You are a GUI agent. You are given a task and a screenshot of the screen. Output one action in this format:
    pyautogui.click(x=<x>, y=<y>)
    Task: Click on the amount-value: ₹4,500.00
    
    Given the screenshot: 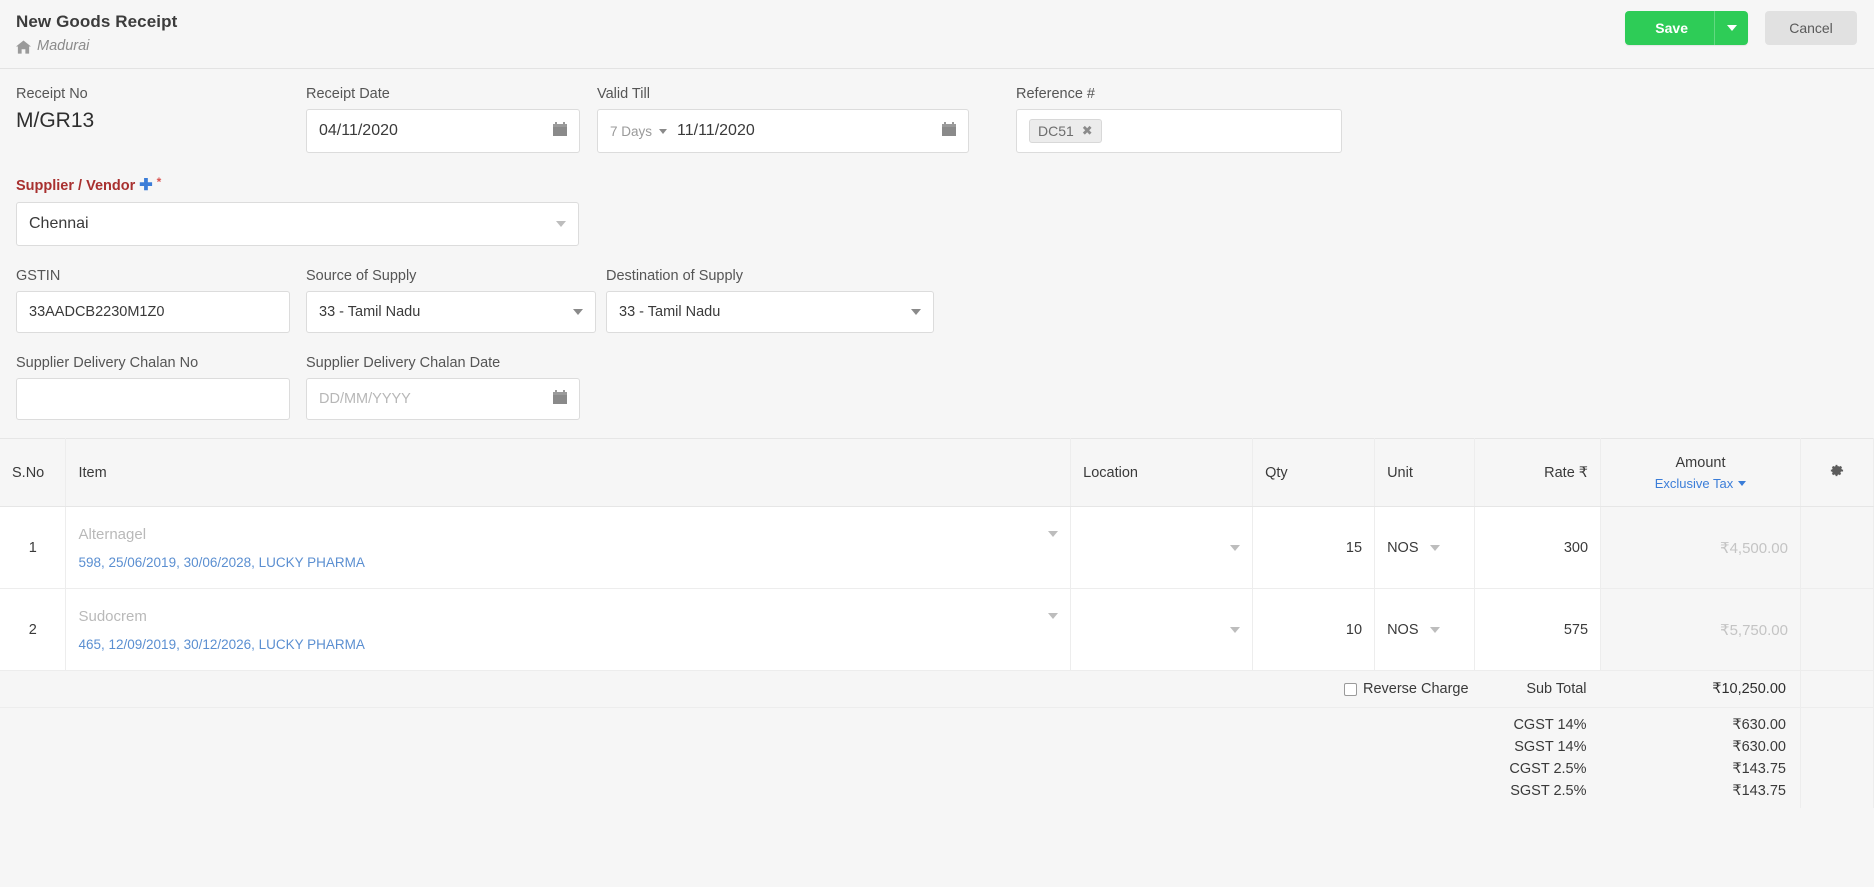 What is the action you would take?
    pyautogui.click(x=1754, y=548)
    